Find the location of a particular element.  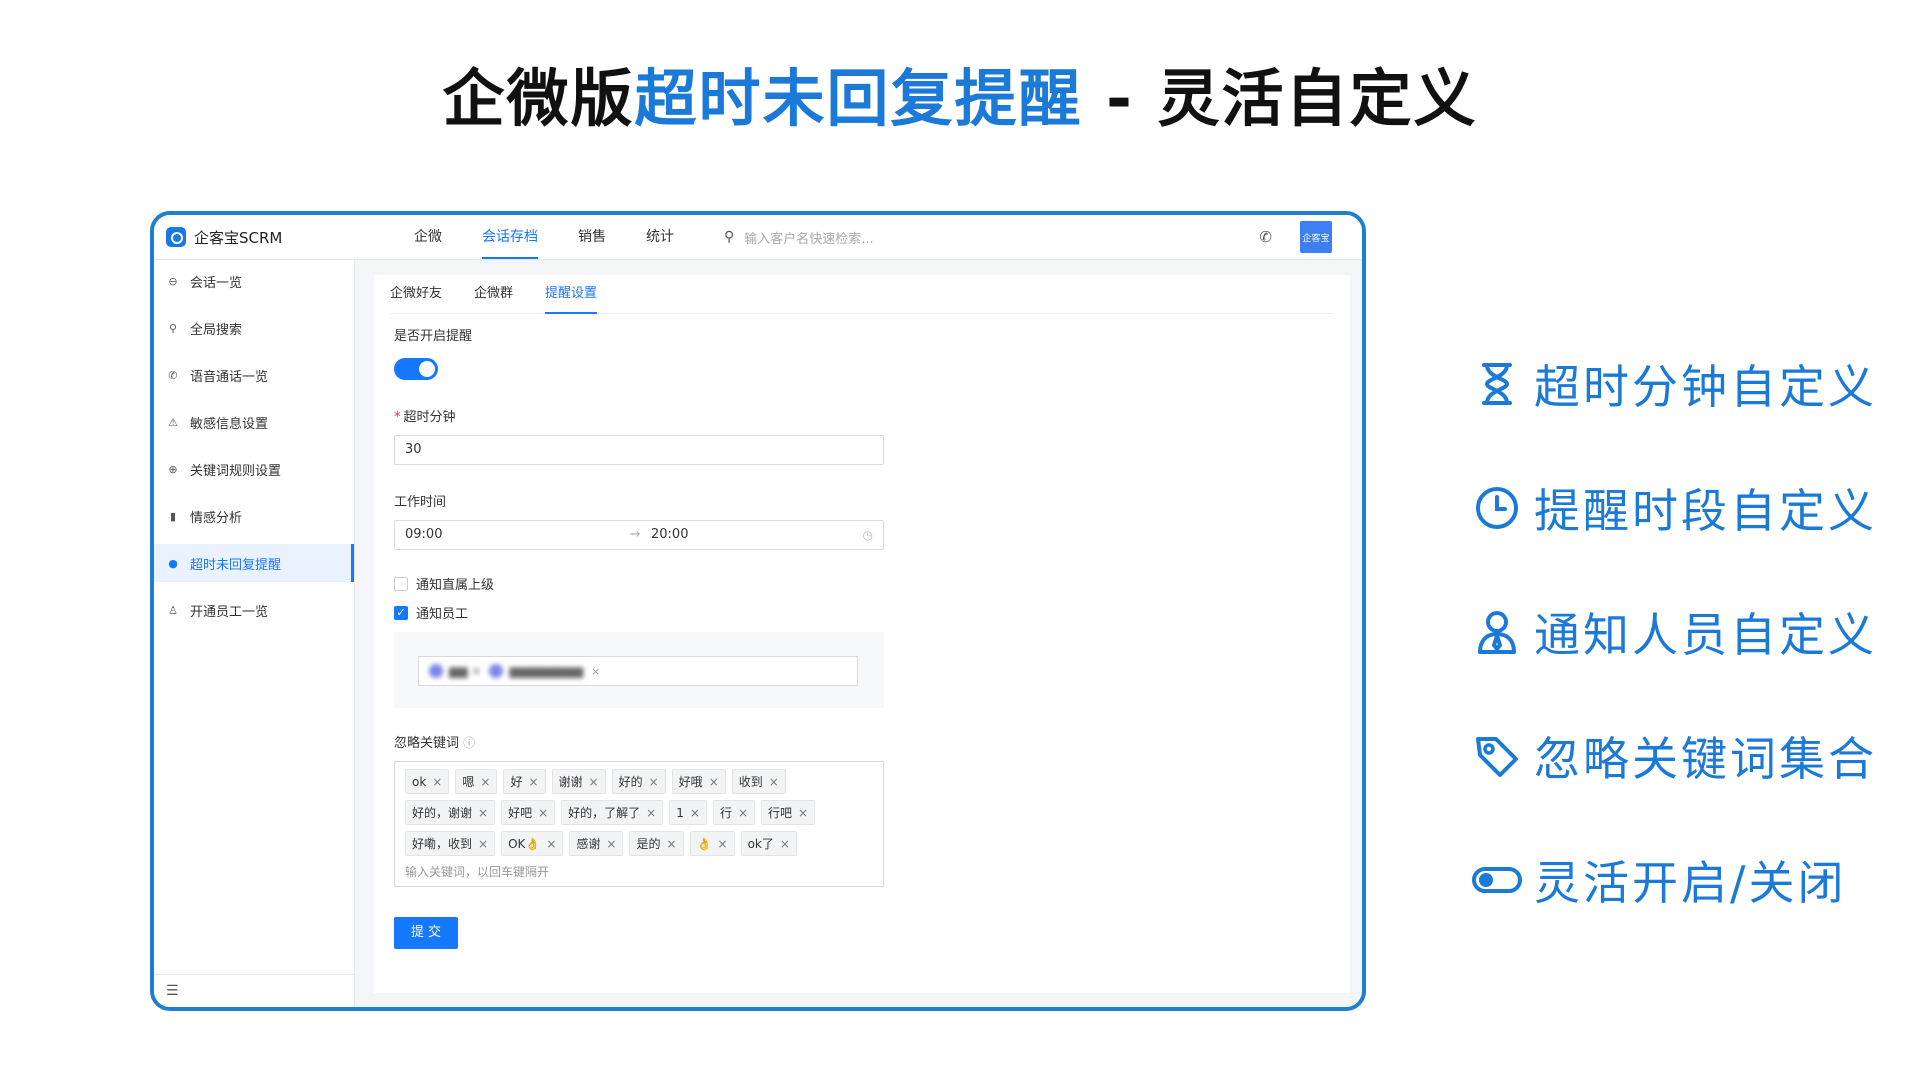

ignore-keywords-label: 忽略关键词 ⓘ is located at coordinates (435, 743).